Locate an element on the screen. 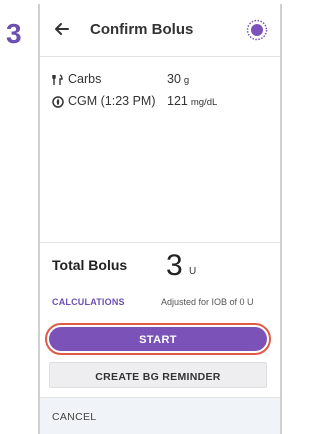 This screenshot has height=434, width=320. carbs-label: Carbs is located at coordinates (85, 79).